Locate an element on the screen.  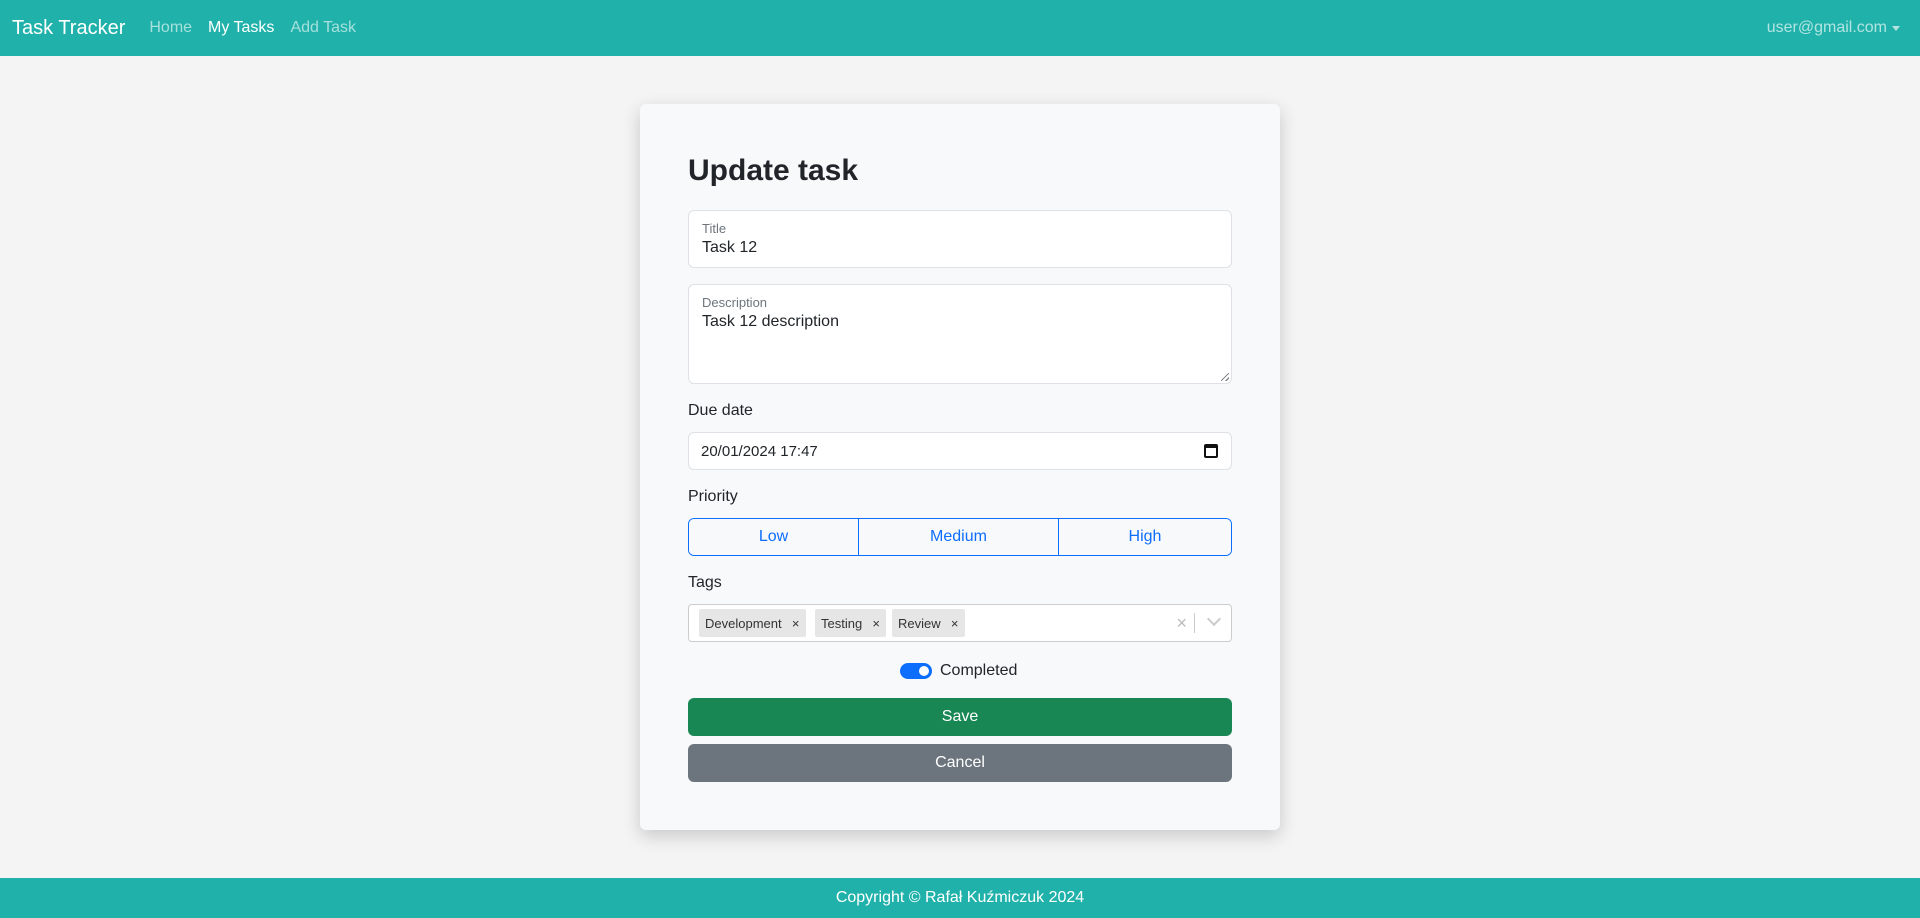
completed-toggle-row: Completed is located at coordinates (958, 671).